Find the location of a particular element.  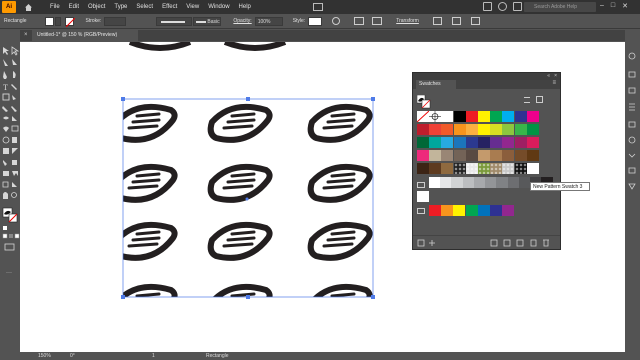

minimize-icon: – is located at coordinates (602, 6).